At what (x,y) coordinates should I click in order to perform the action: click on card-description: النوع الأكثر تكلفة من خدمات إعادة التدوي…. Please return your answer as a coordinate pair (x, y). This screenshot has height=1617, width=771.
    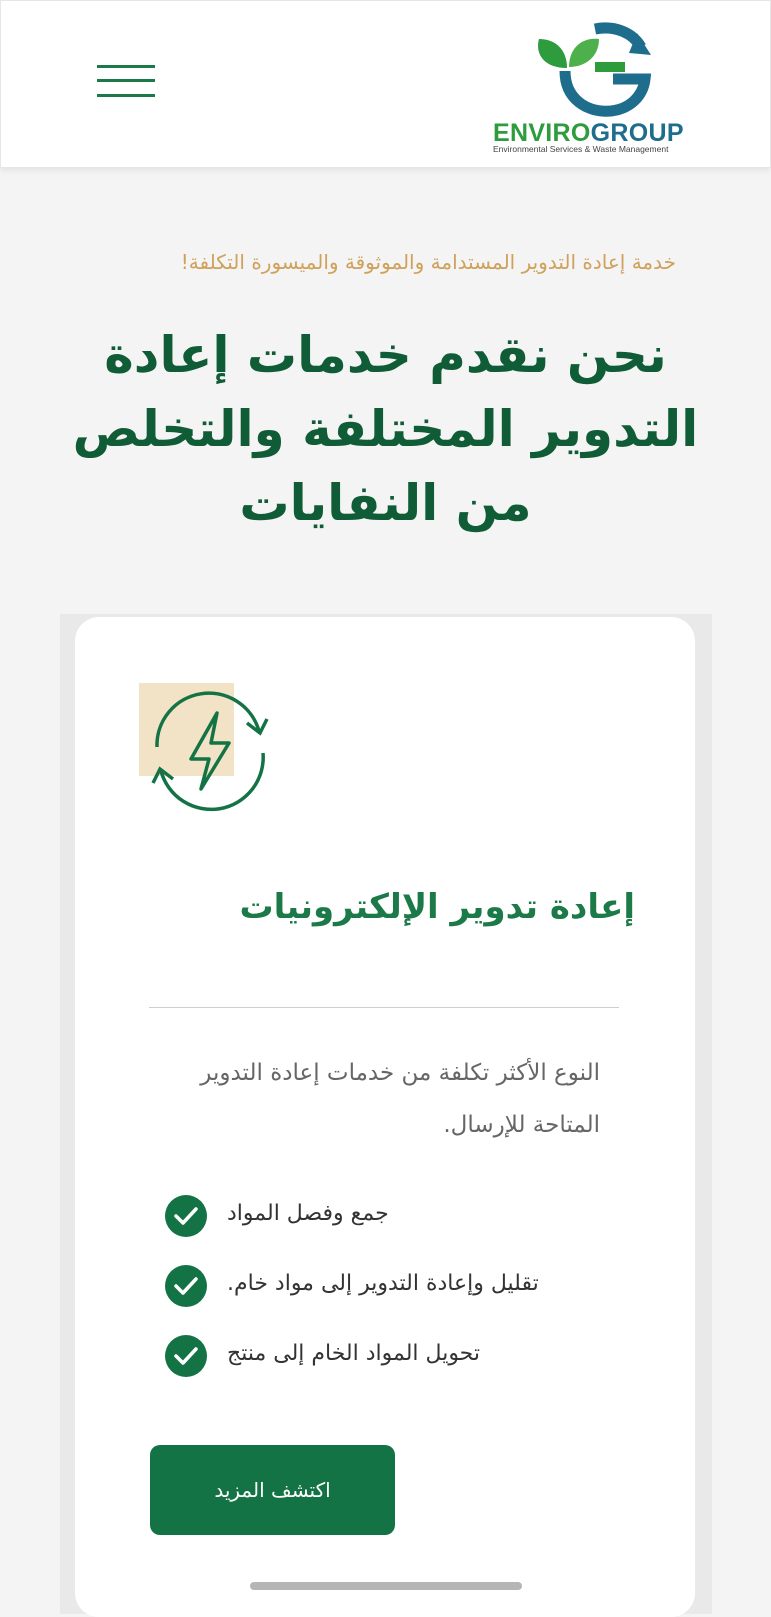
    Looking at the image, I should click on (400, 1099).